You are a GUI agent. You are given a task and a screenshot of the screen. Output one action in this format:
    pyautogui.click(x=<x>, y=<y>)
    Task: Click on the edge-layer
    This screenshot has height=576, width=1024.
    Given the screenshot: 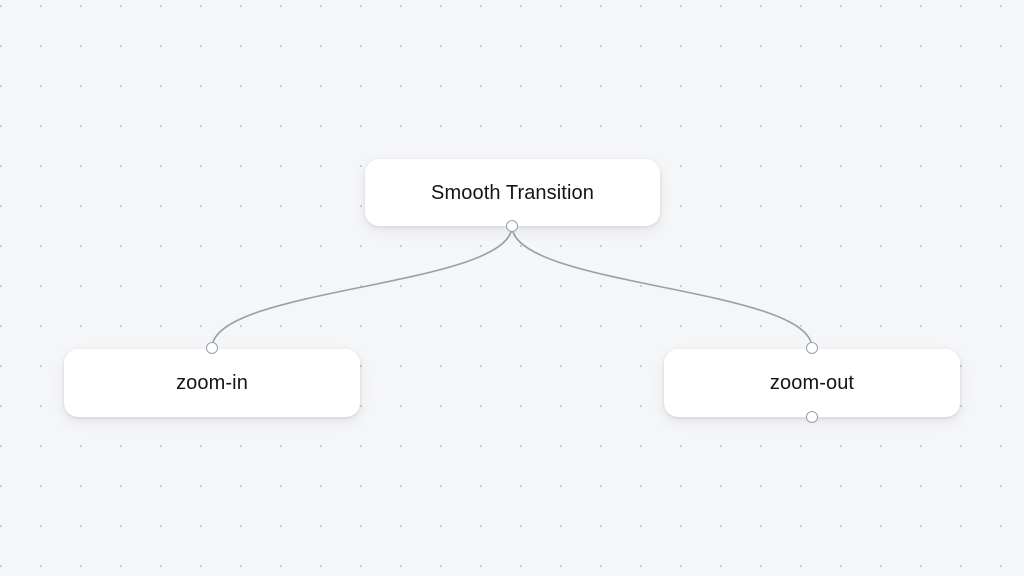 What is the action you would take?
    pyautogui.click(x=512, y=287)
    